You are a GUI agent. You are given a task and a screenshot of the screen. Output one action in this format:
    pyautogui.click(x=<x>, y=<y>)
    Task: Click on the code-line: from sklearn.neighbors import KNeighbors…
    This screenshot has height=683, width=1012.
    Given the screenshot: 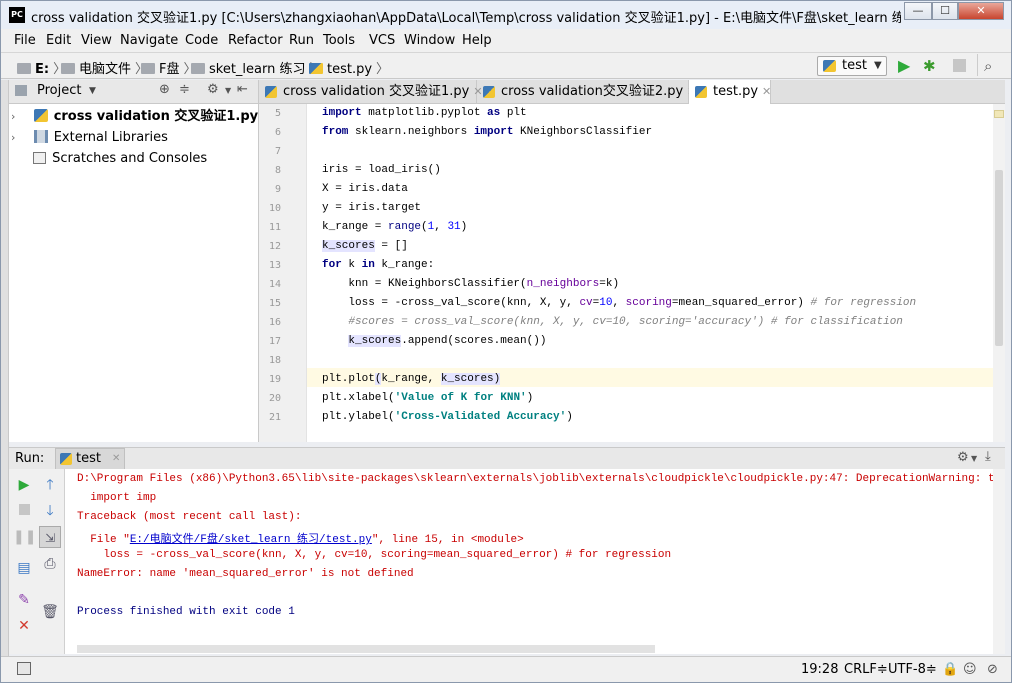 What is the action you would take?
    pyautogui.click(x=487, y=132)
    